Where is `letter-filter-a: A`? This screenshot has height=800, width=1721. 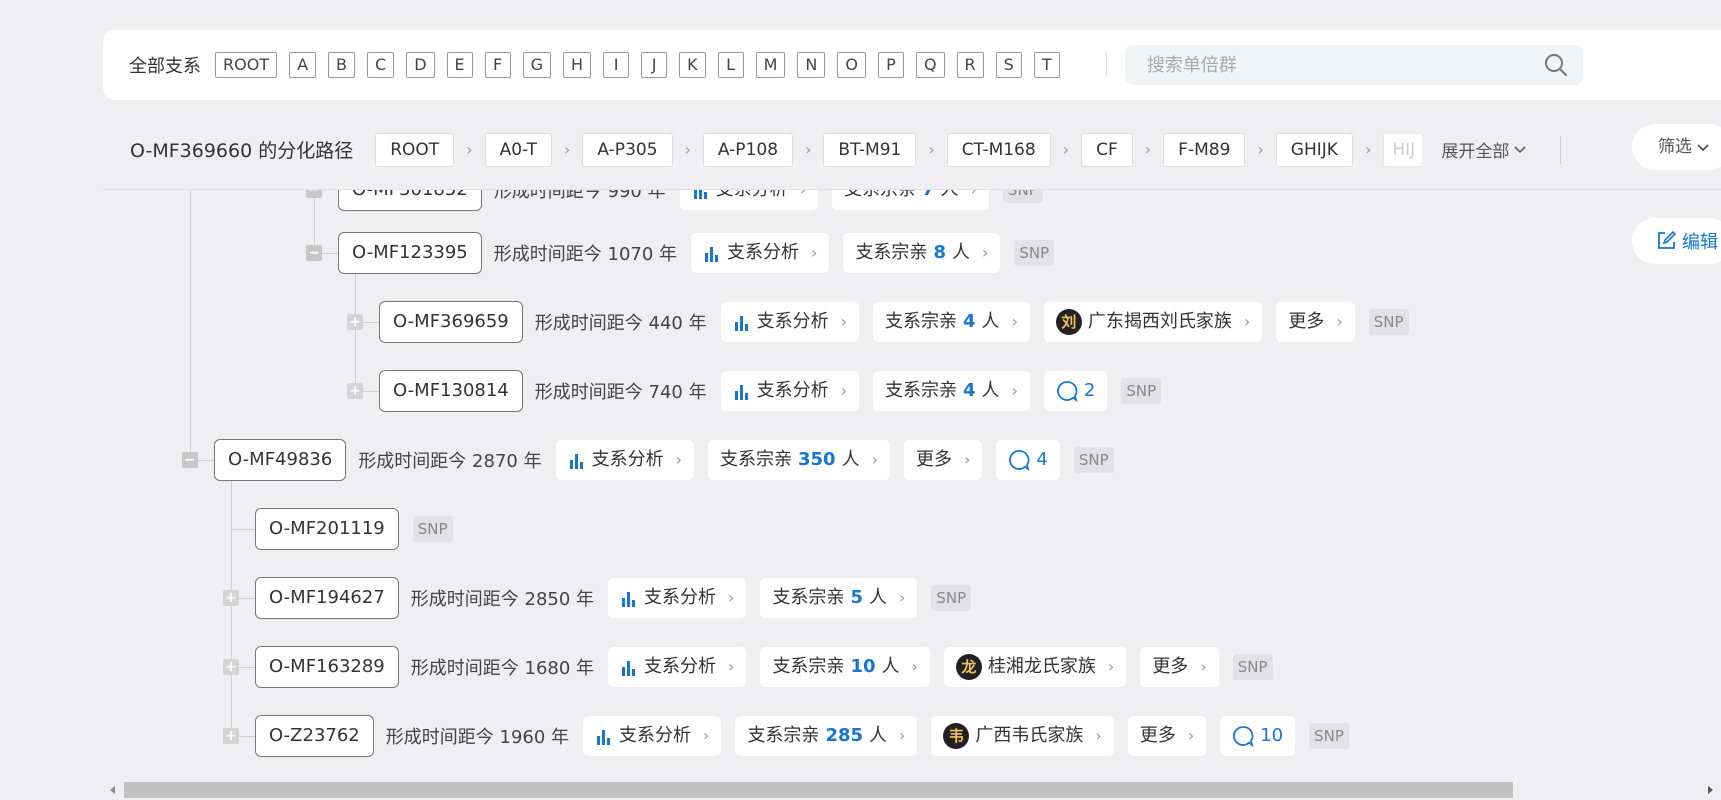
letter-filter-a: A is located at coordinates (303, 65).